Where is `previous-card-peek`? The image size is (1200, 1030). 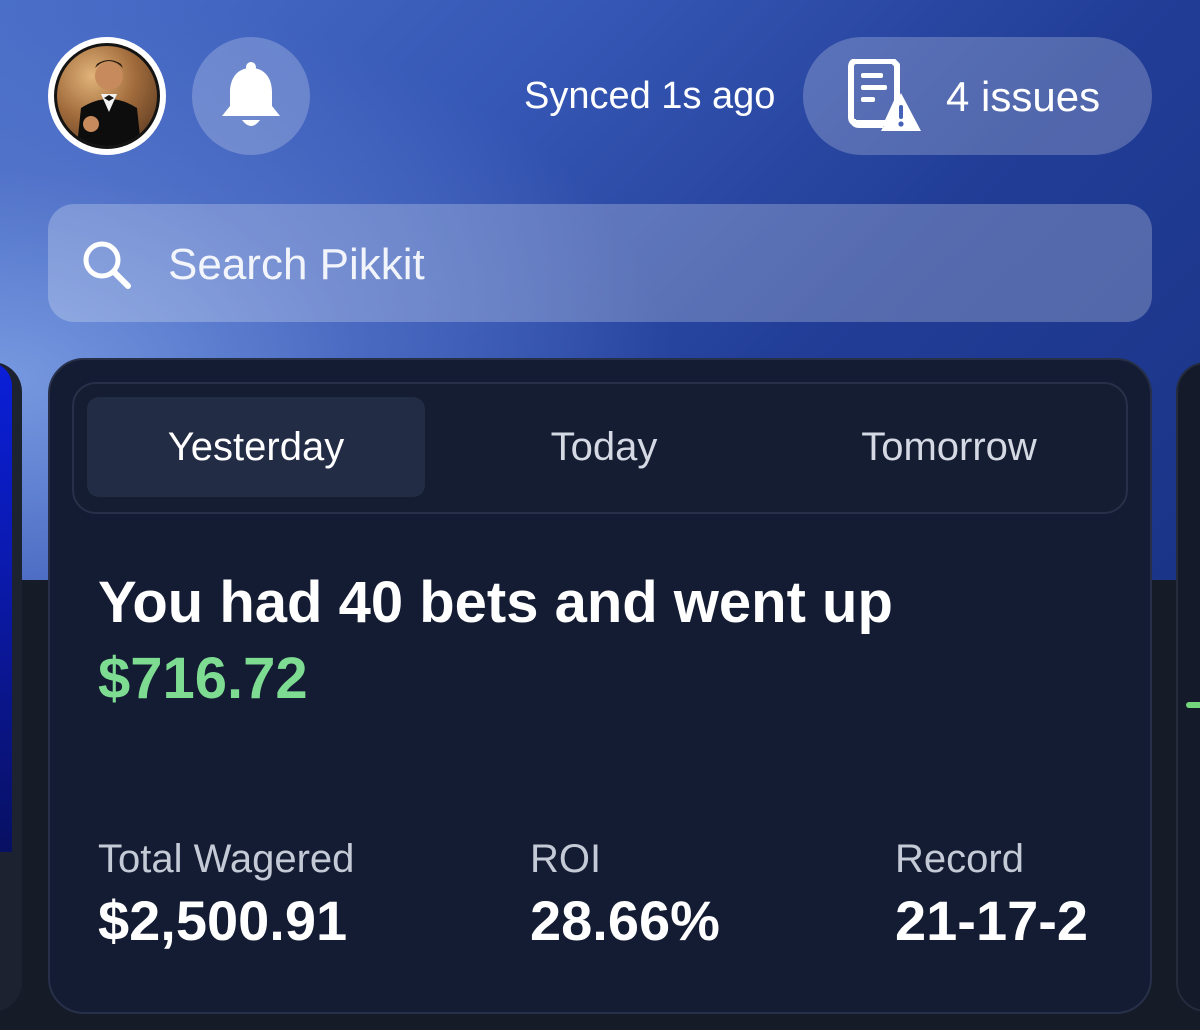
previous-card-peek is located at coordinates (11, 687).